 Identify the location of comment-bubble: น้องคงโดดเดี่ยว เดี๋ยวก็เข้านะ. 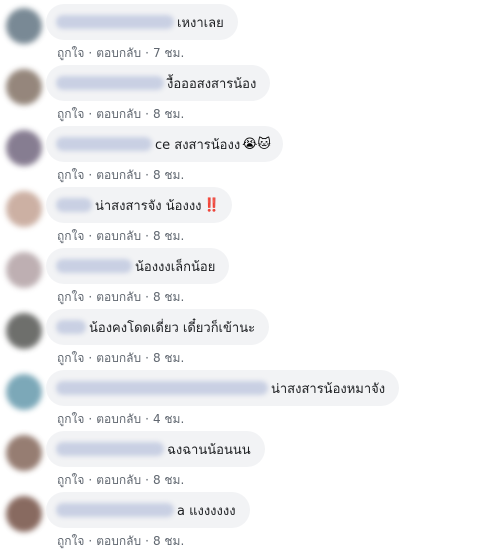
(158, 327).